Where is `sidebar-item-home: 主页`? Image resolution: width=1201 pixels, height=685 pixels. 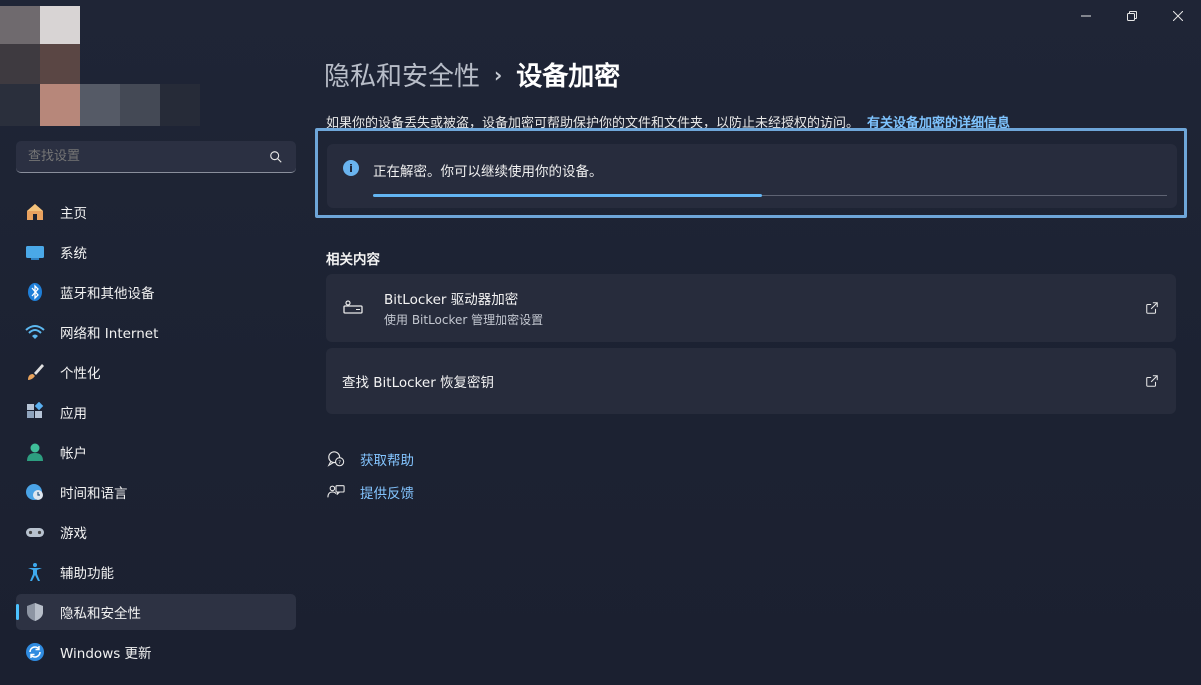
sidebar-item-home: 主页 is located at coordinates (156, 212).